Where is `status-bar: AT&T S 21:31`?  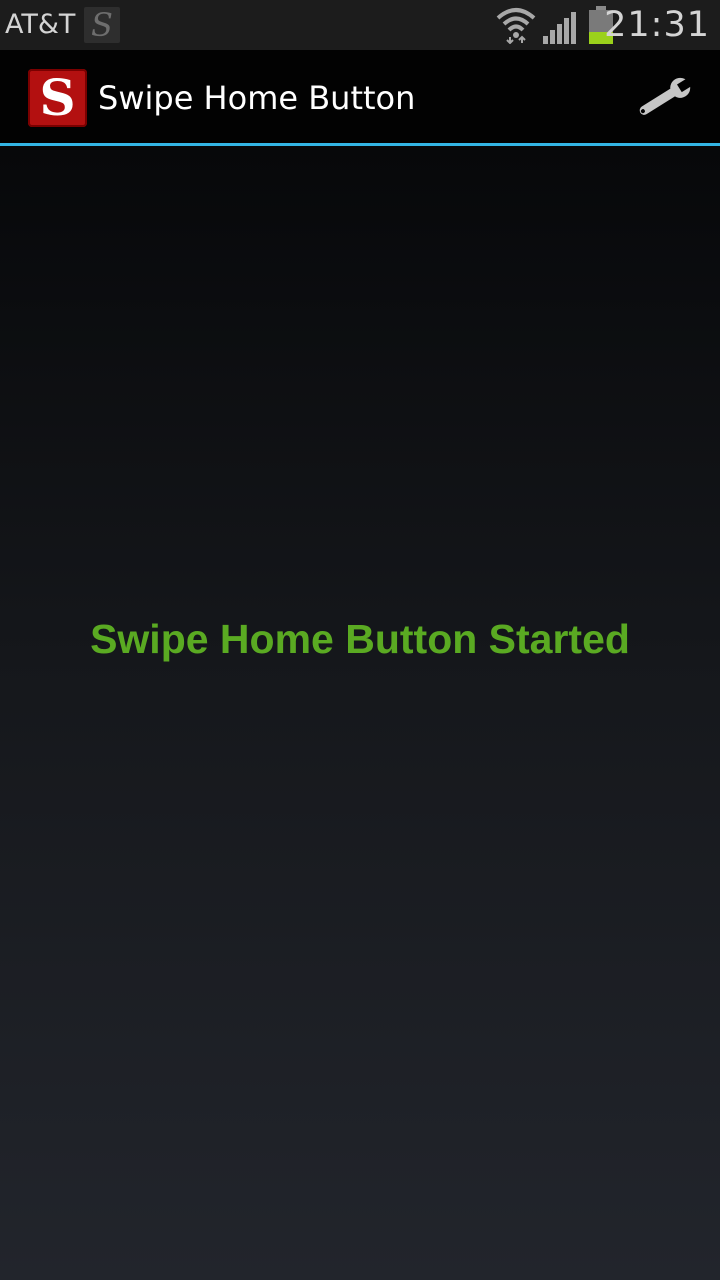
status-bar: AT&T S 21:31 is located at coordinates (360, 25).